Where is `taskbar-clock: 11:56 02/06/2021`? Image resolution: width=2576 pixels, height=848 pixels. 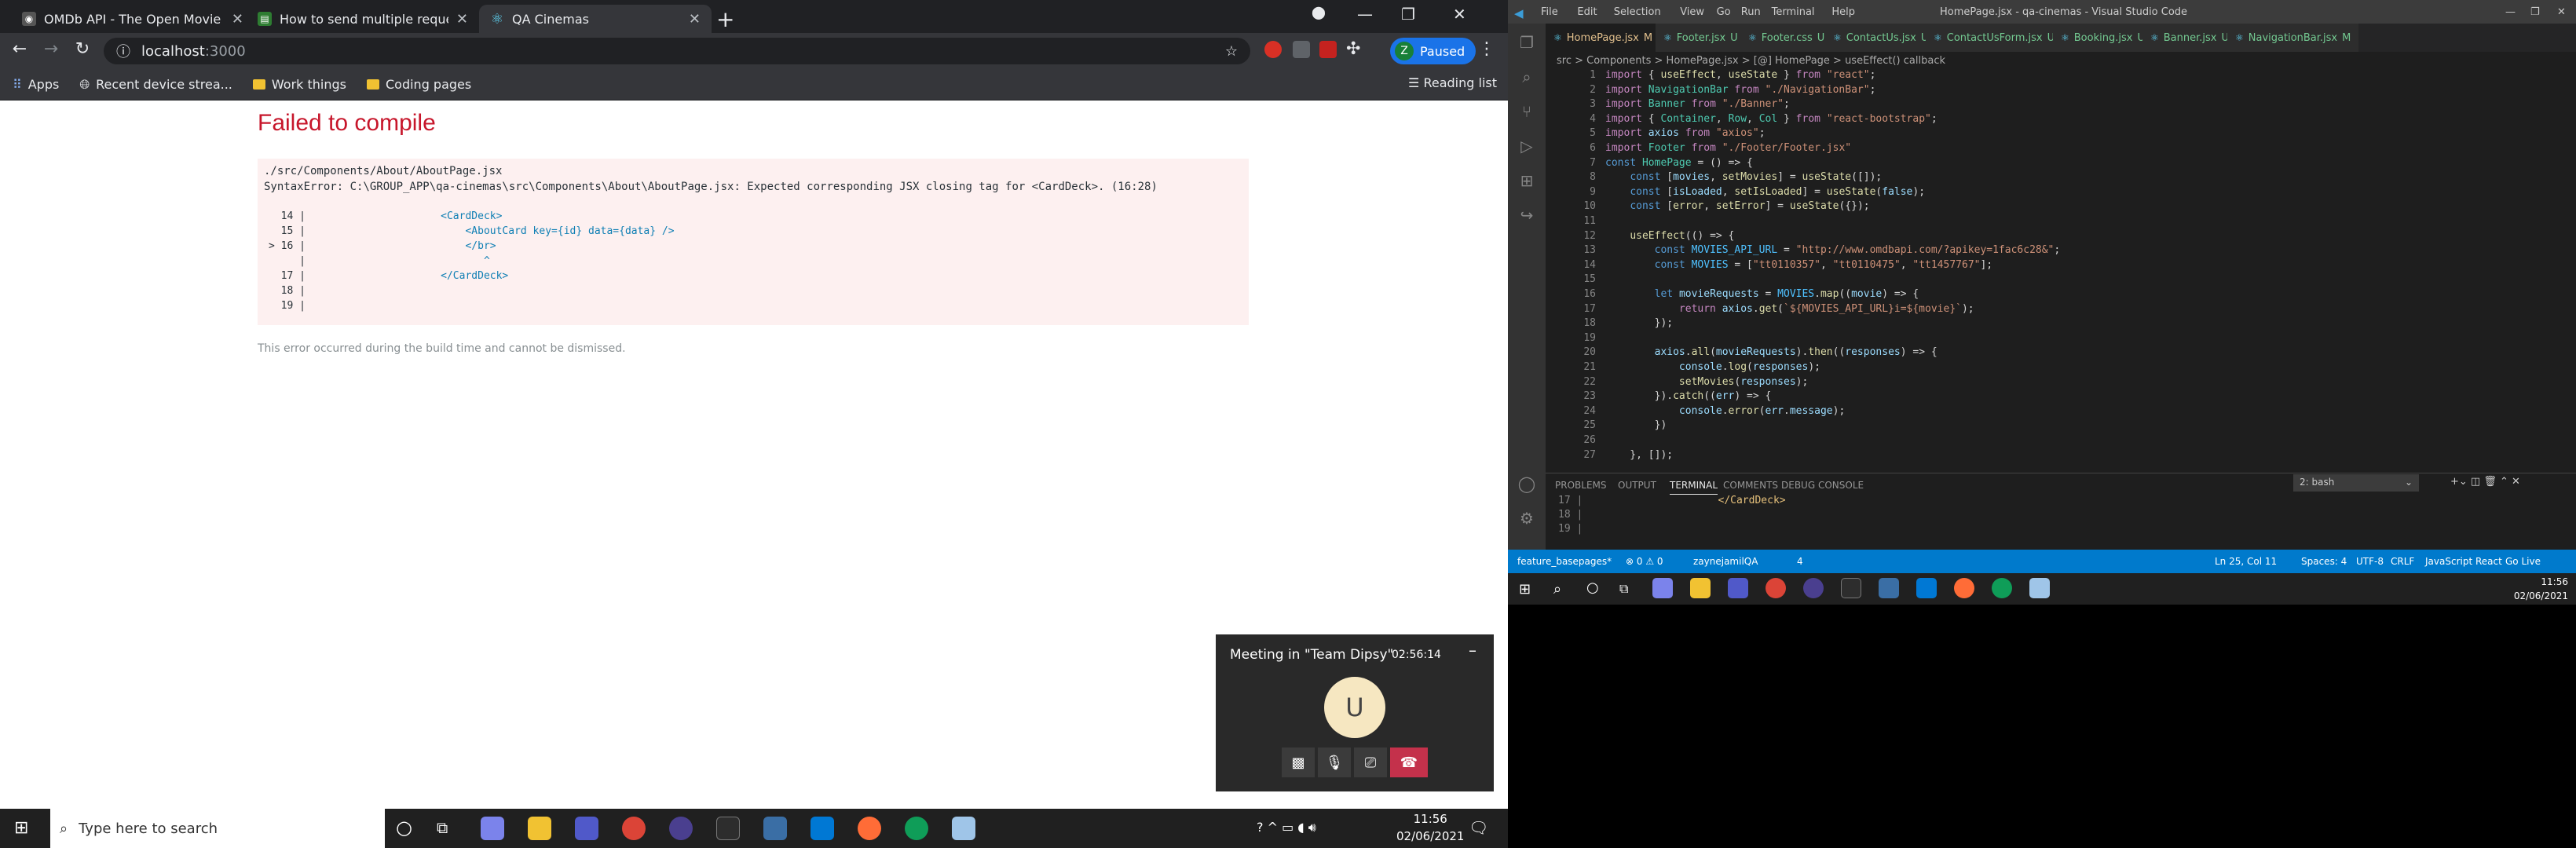 taskbar-clock: 11:56 02/06/2021 is located at coordinates (1430, 827).